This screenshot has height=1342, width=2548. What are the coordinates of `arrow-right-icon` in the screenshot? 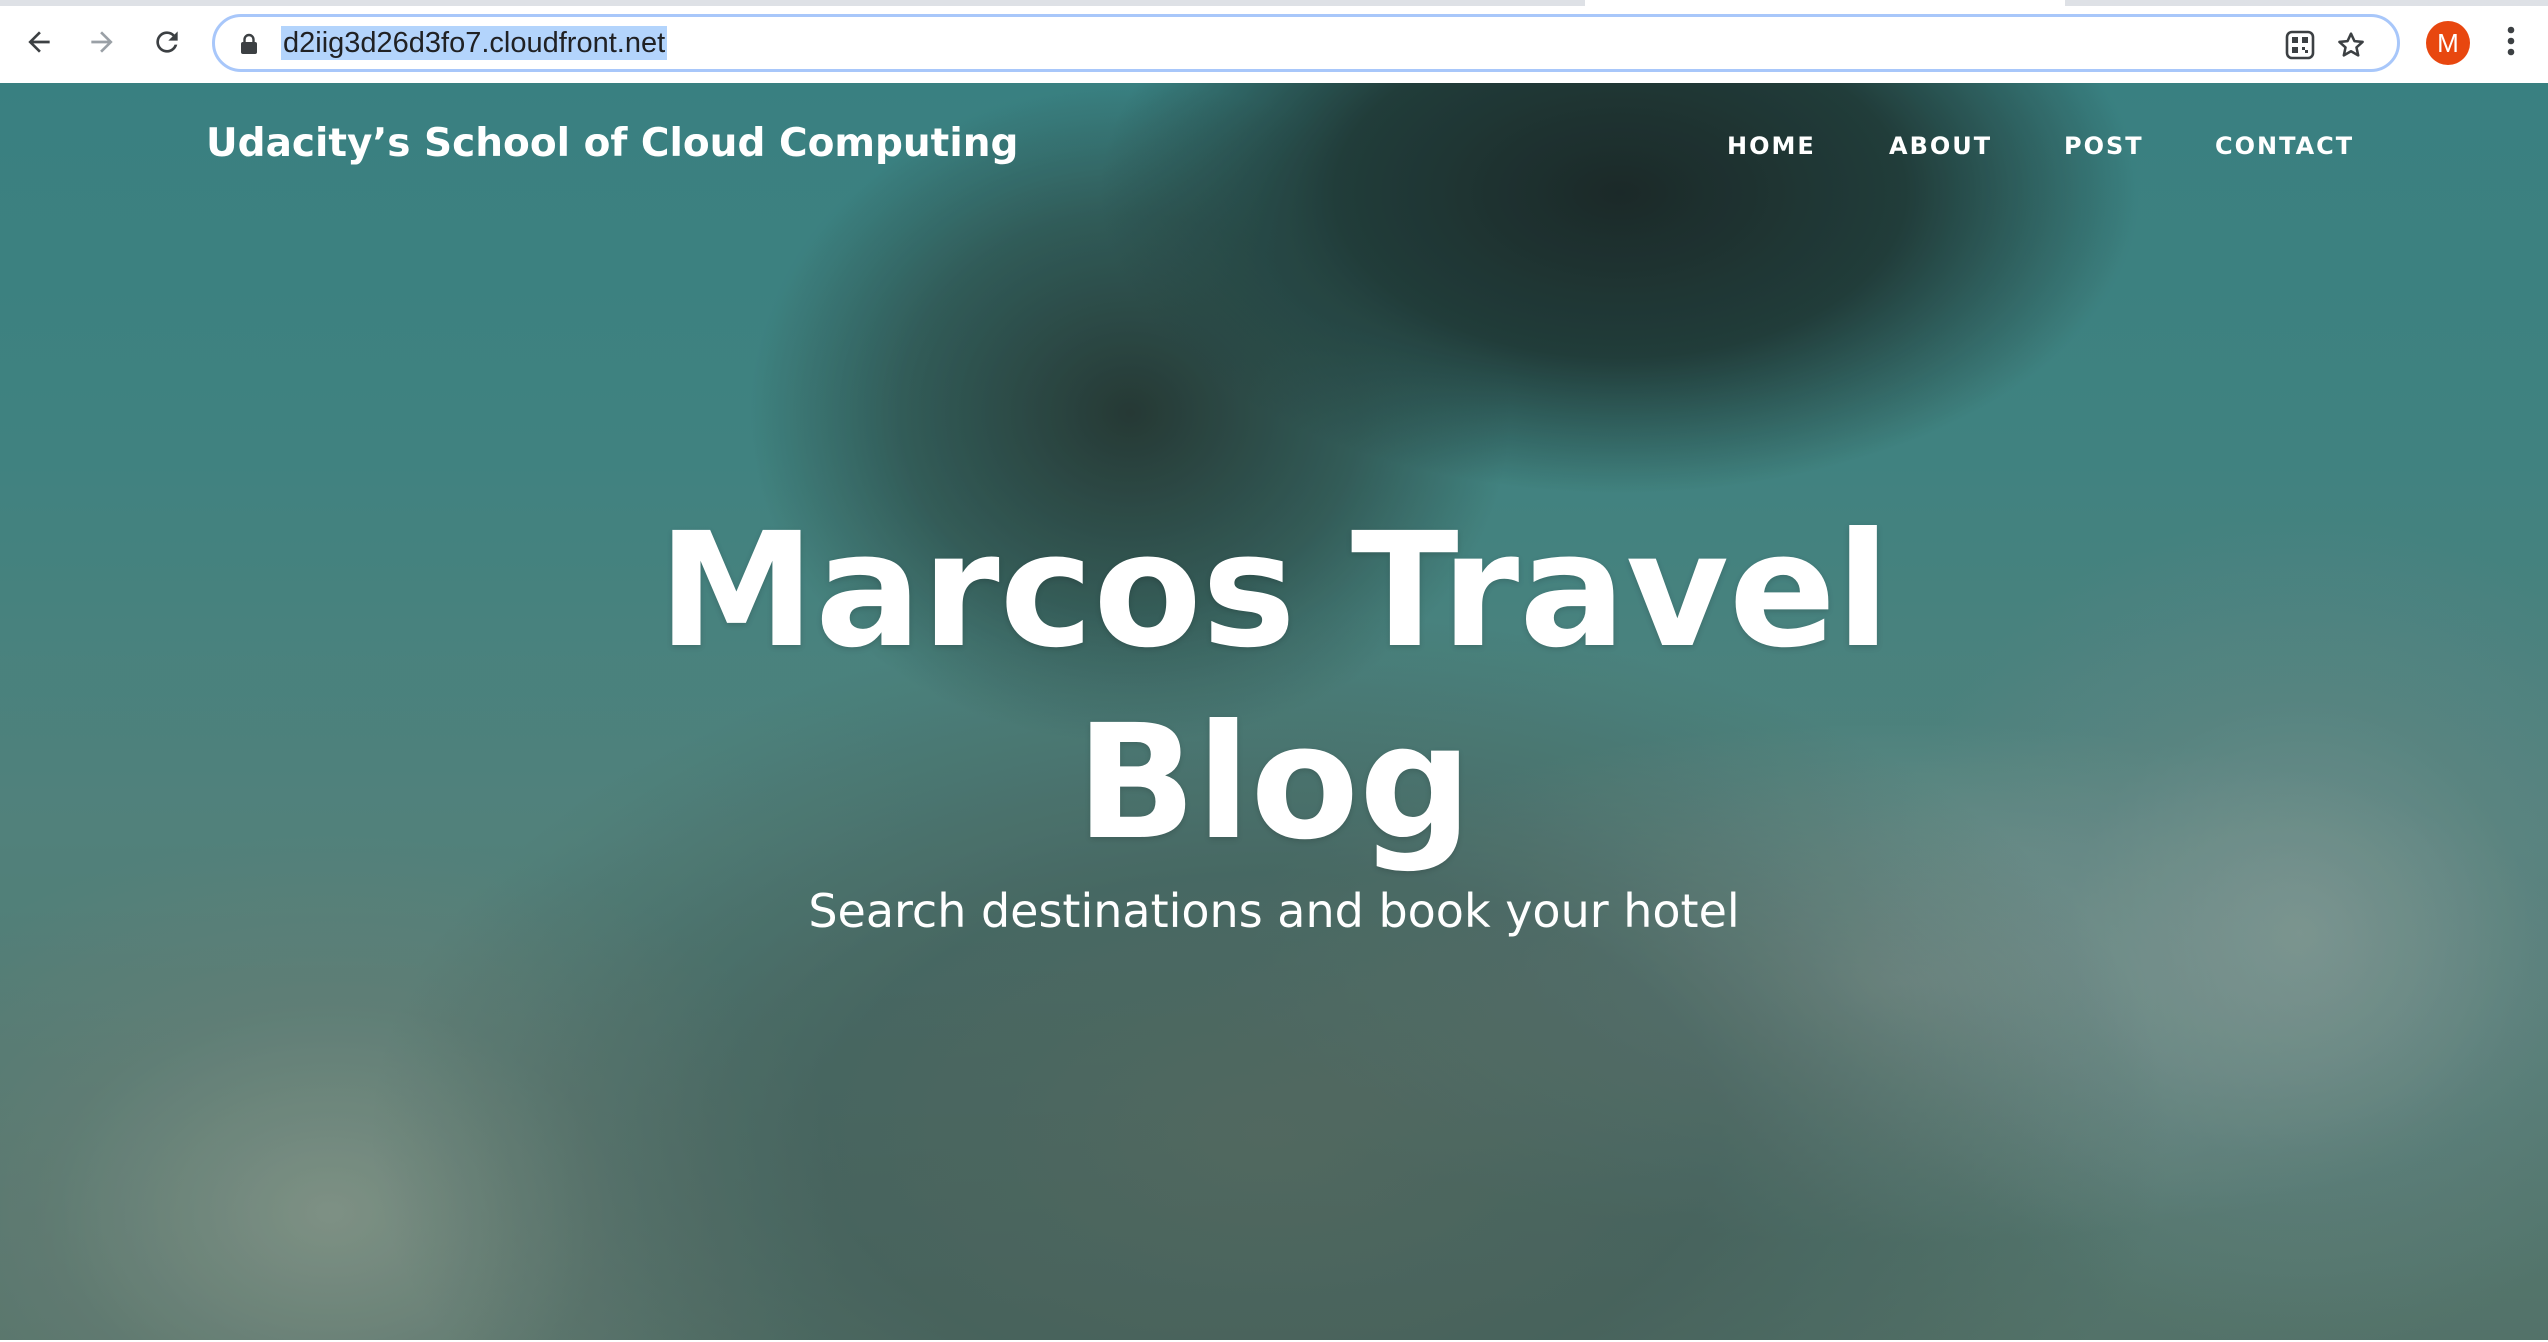 It's located at (102, 42).